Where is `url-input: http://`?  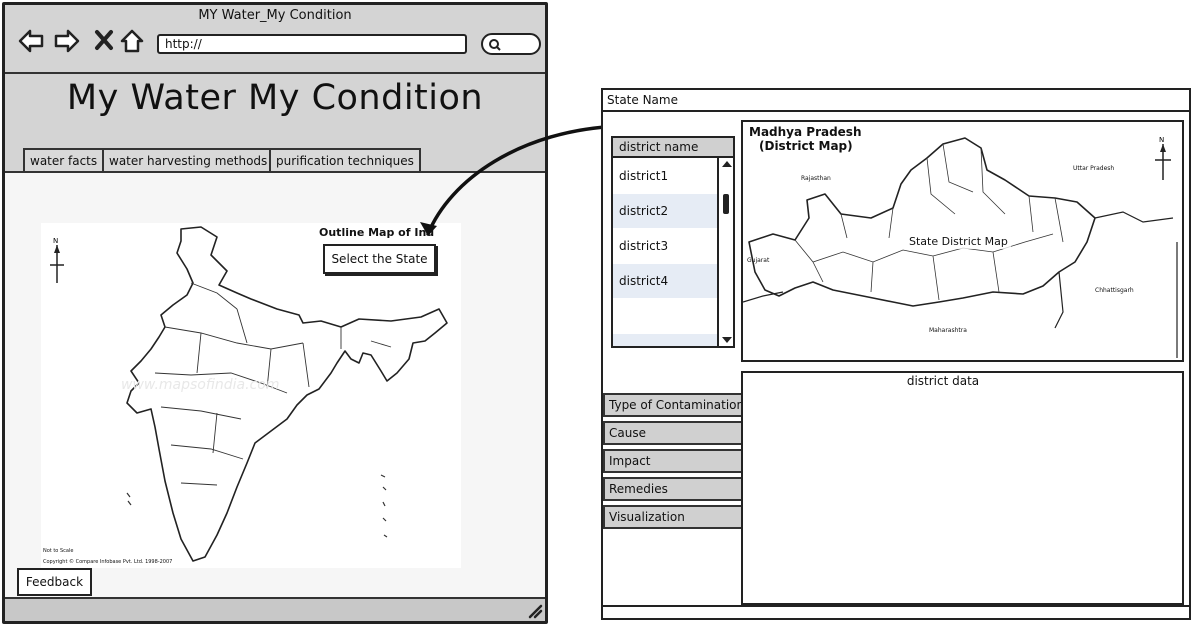 url-input: http:// is located at coordinates (312, 44).